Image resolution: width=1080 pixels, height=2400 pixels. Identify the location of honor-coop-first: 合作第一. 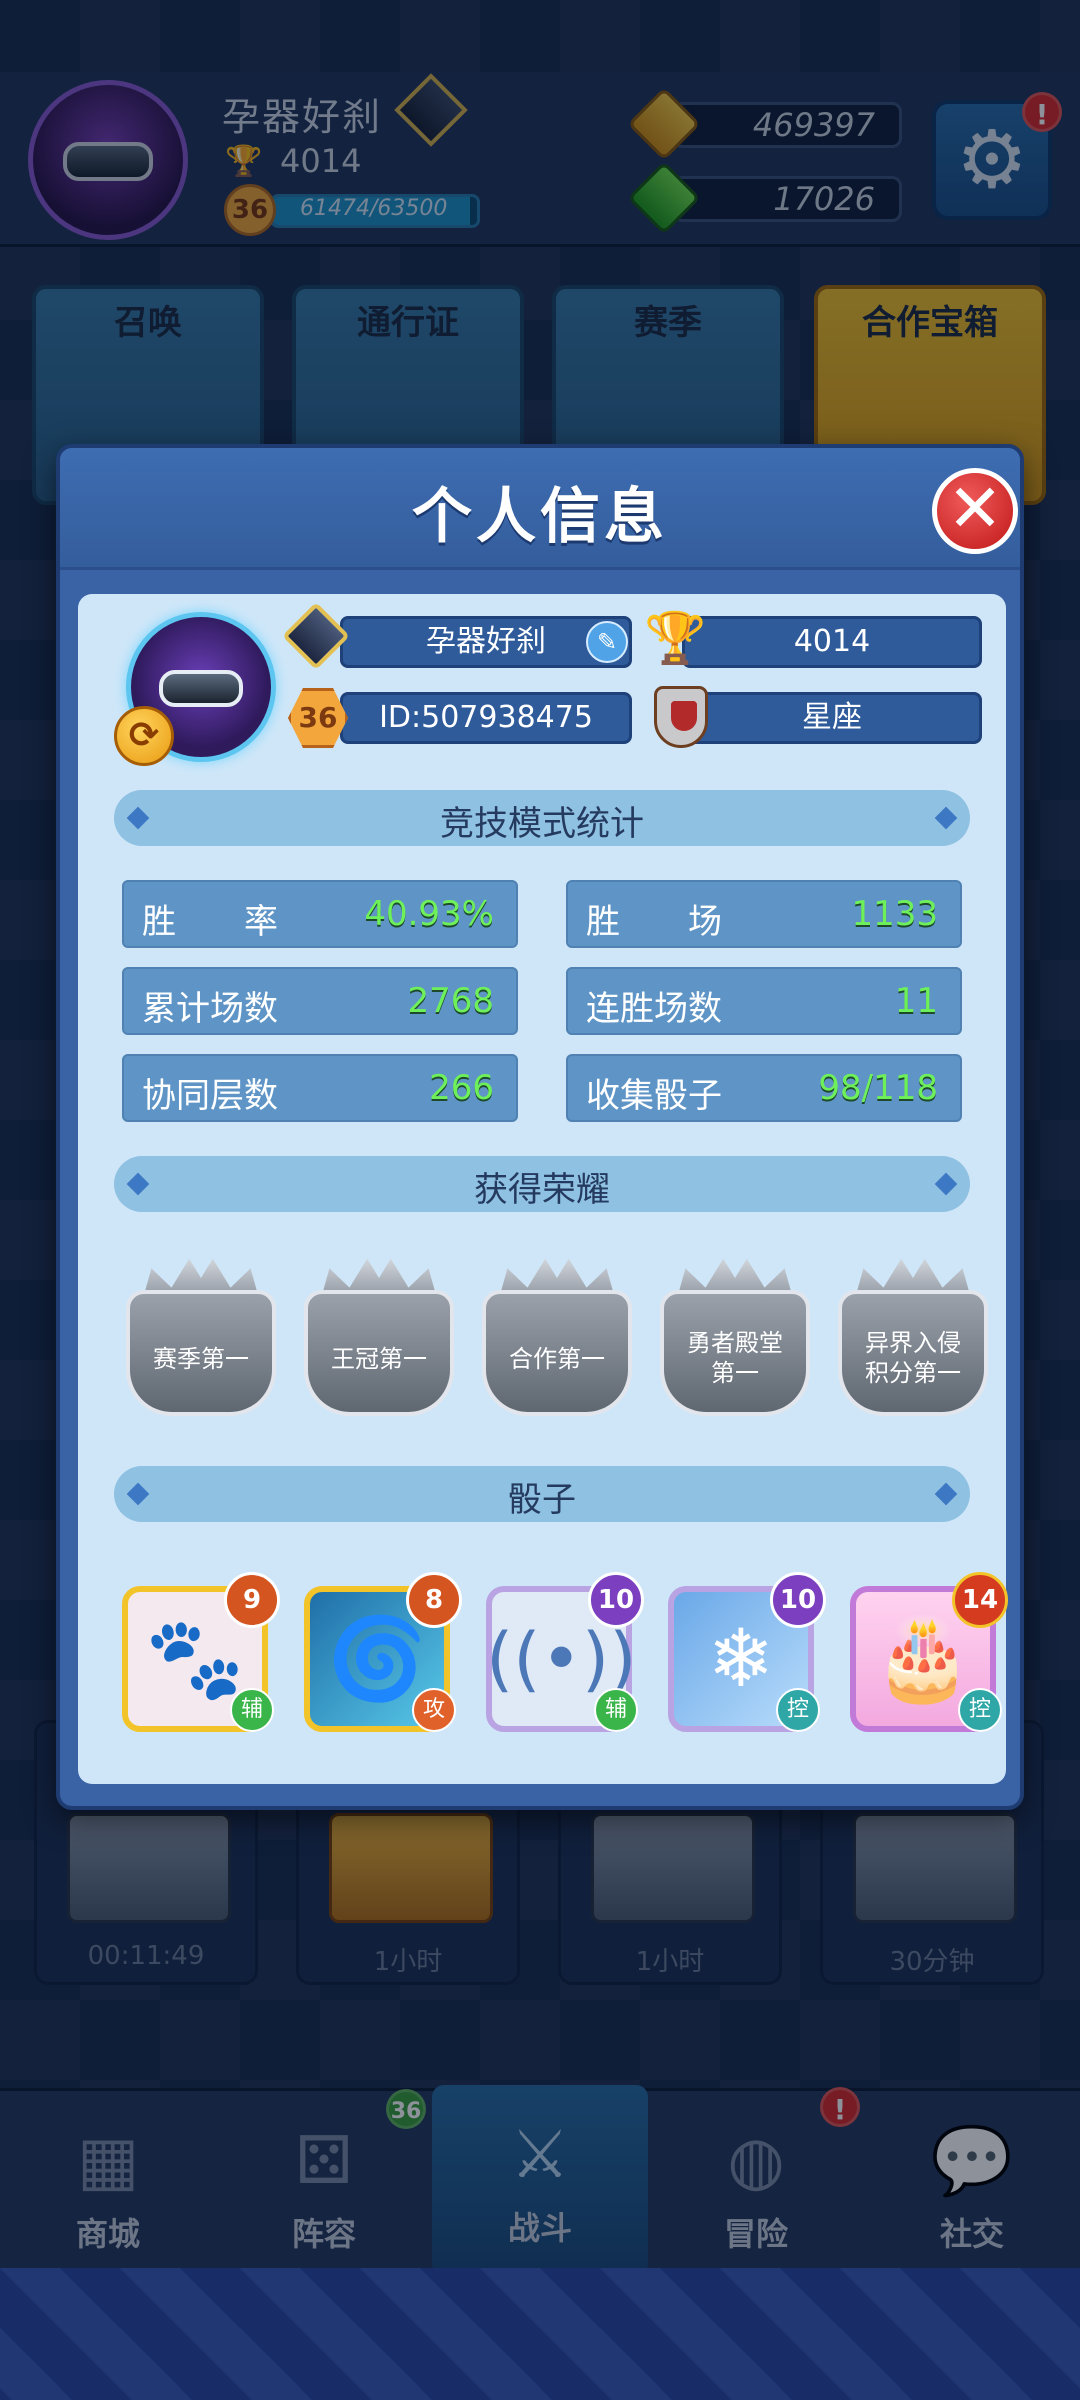
(557, 1338).